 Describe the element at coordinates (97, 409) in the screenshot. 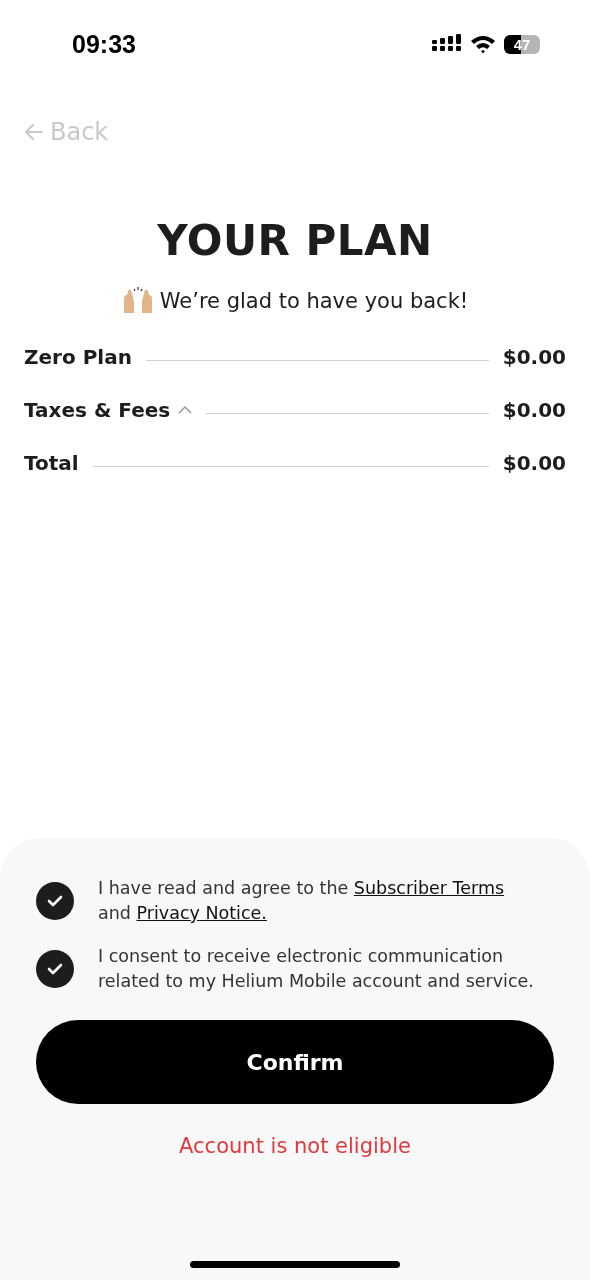

I see `line-item-label: Taxes & Fees` at that location.